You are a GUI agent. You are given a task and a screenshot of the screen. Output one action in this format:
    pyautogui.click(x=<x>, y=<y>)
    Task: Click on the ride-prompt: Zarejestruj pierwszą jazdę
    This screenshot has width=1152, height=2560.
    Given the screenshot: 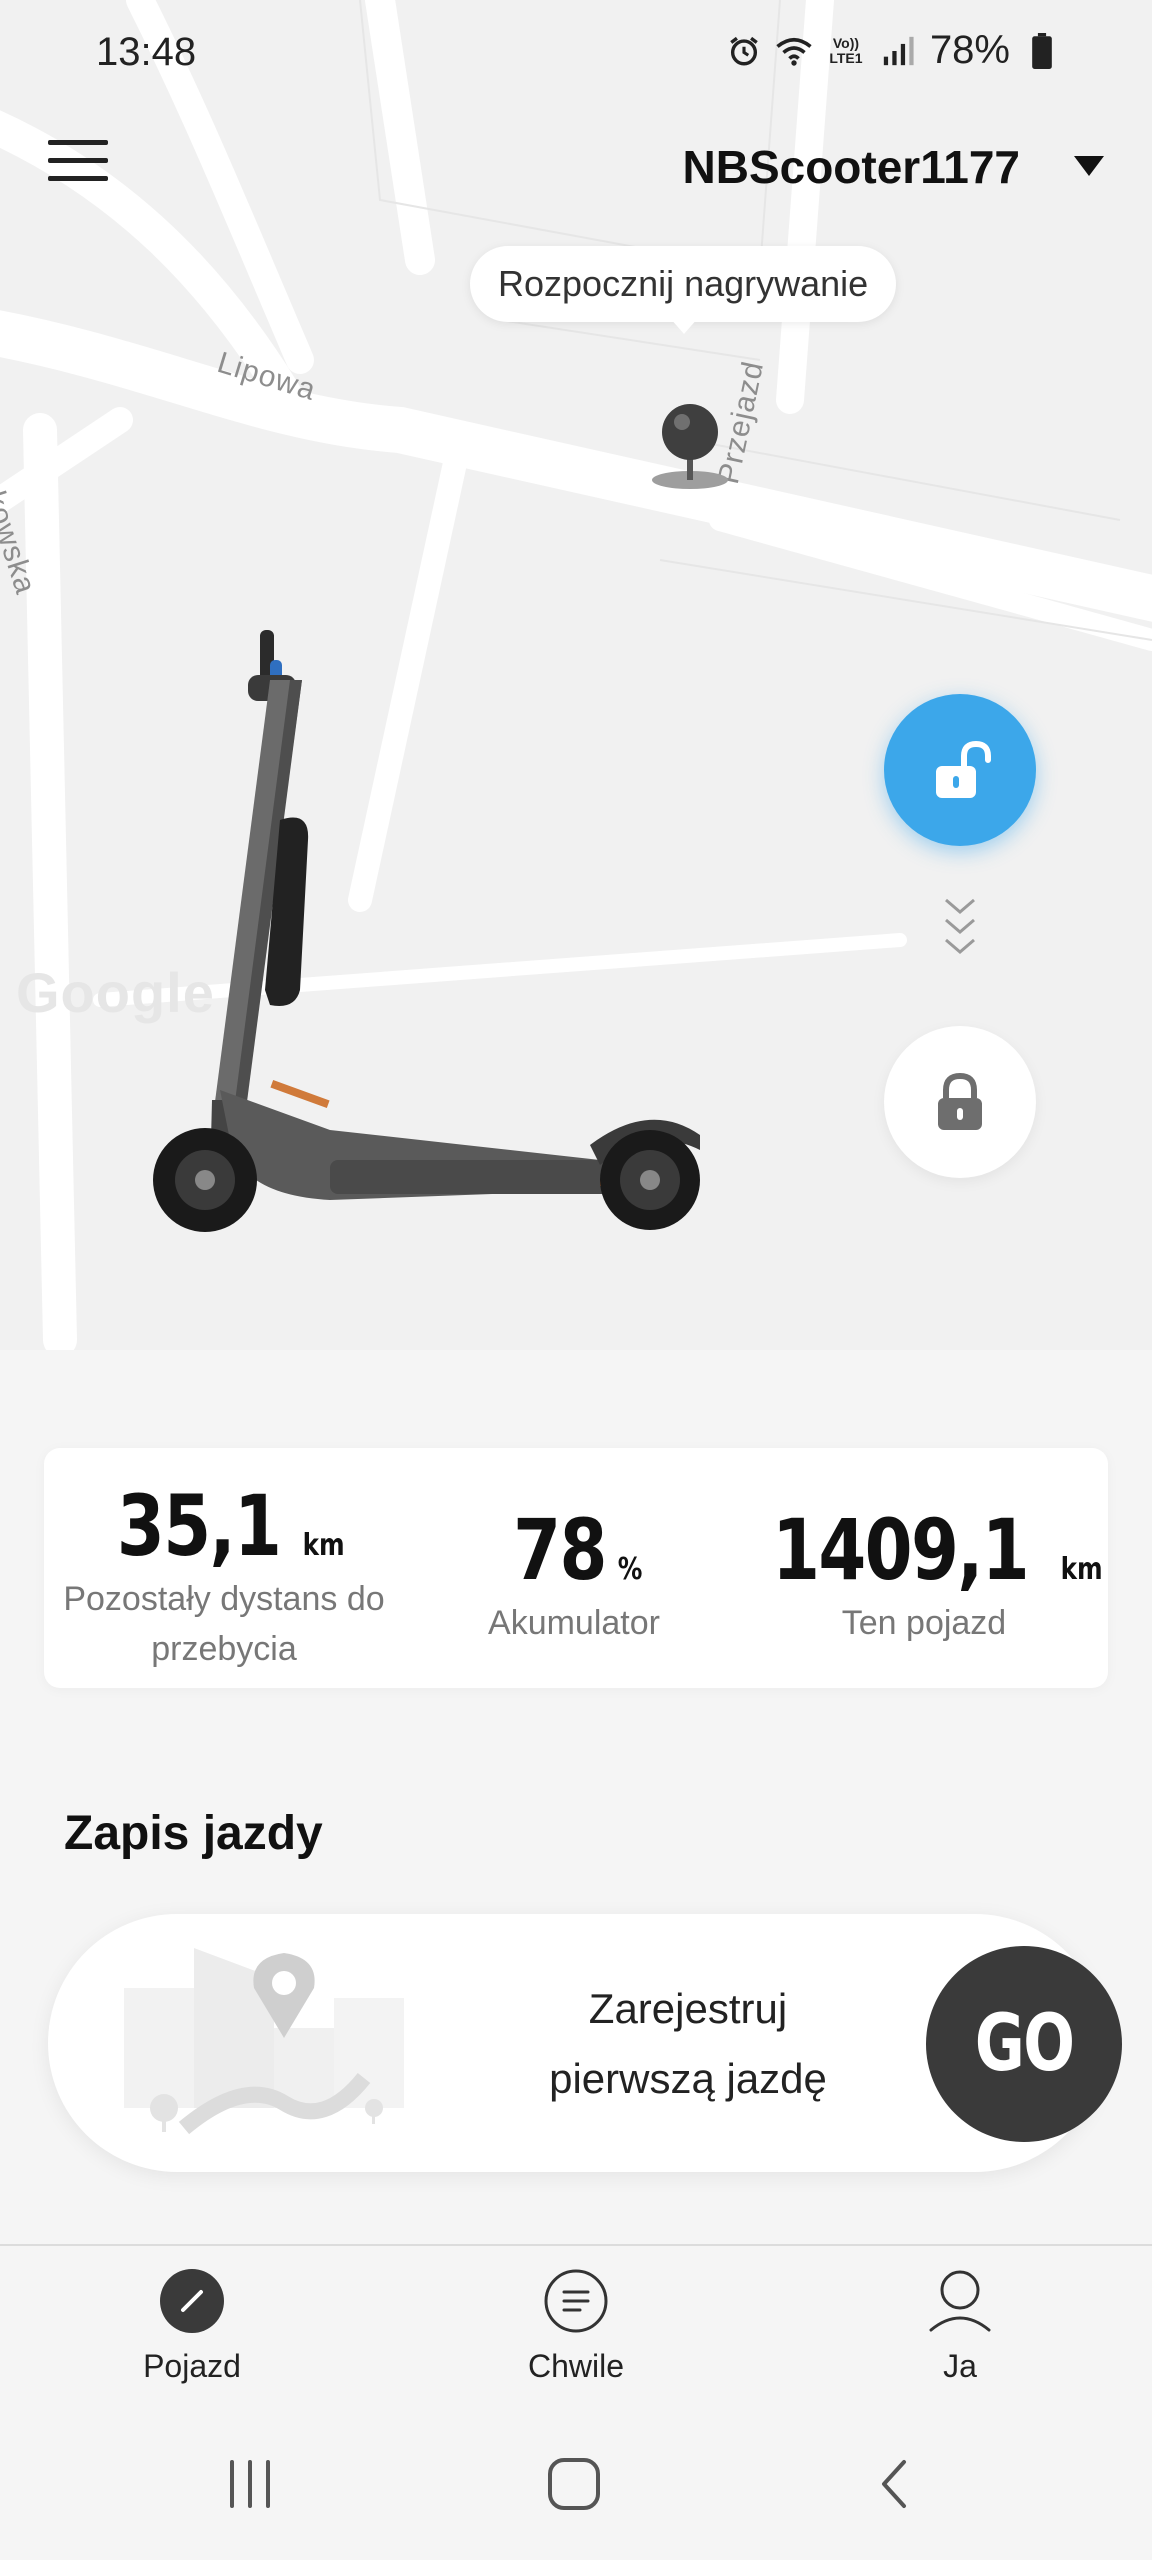 What is the action you would take?
    pyautogui.click(x=688, y=2044)
    